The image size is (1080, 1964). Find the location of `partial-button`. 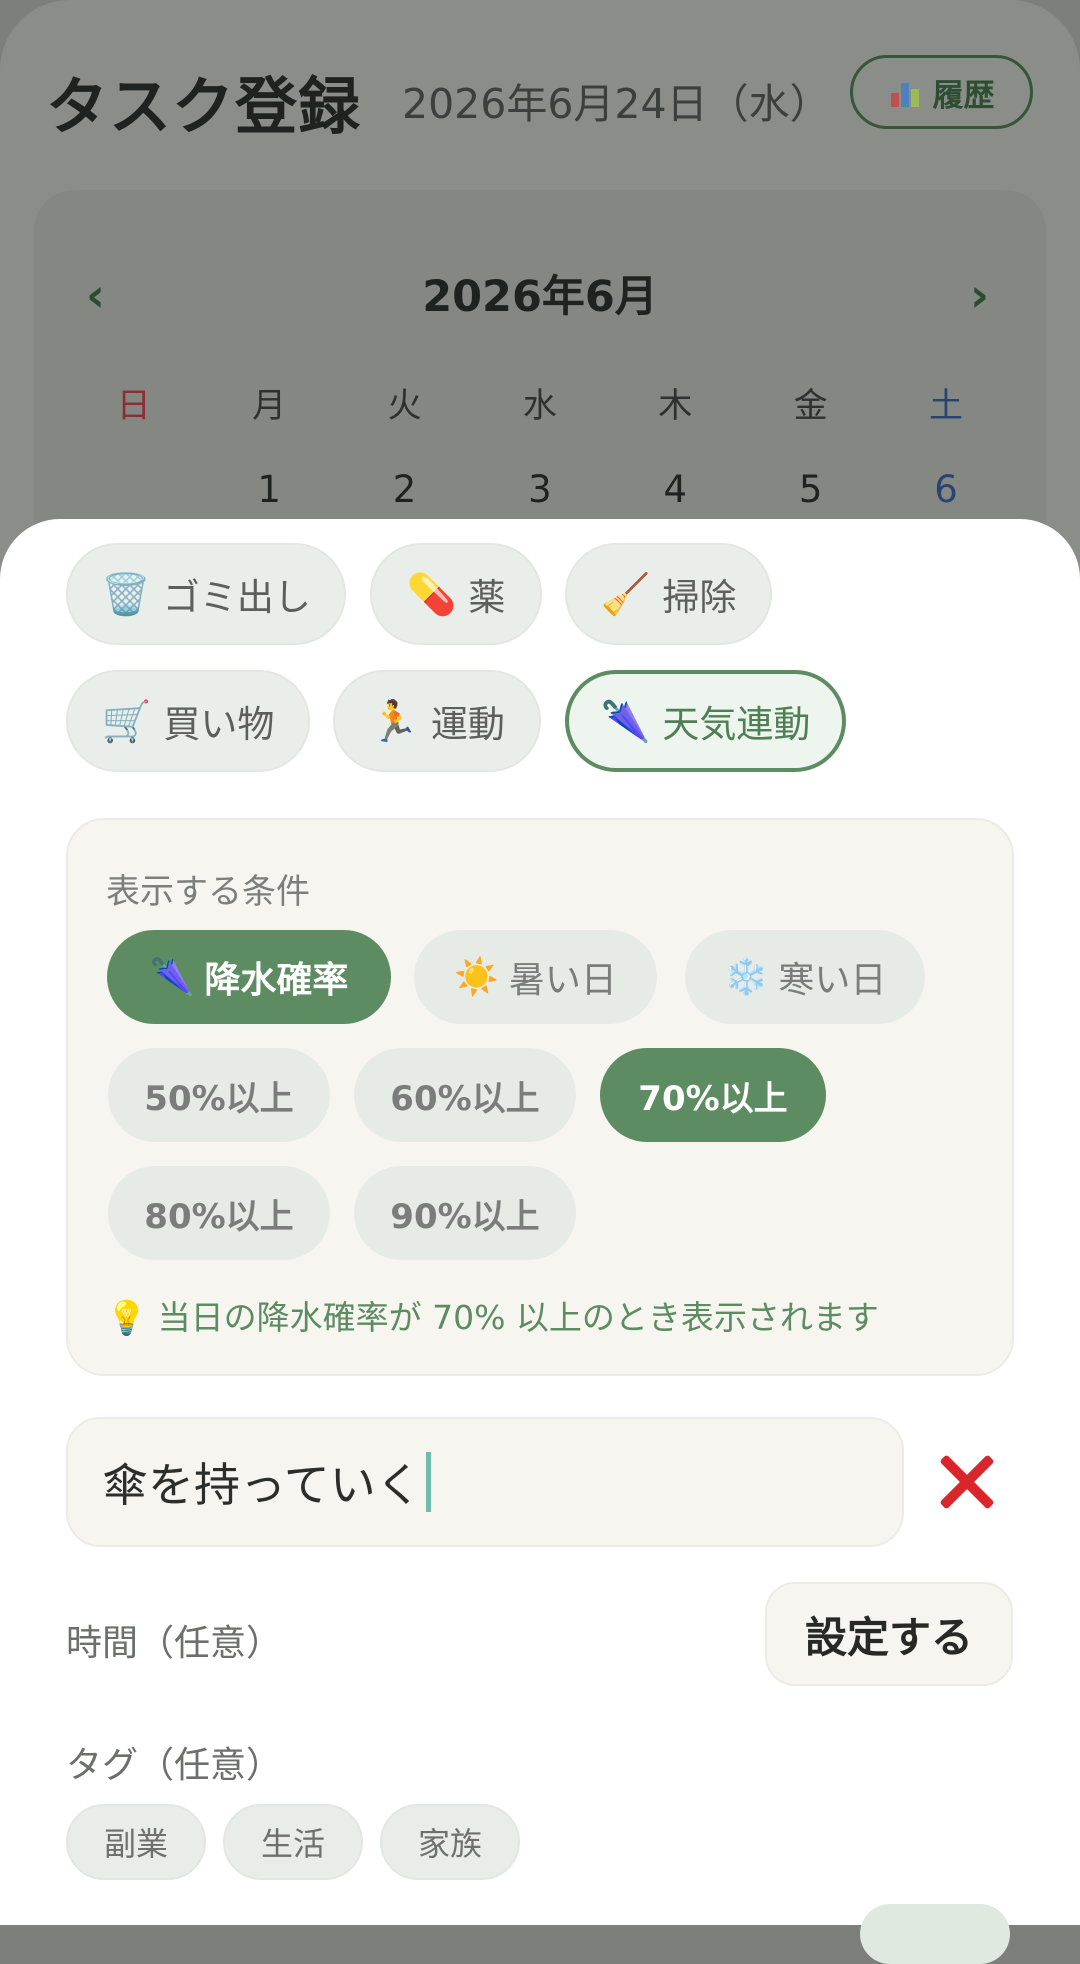

partial-button is located at coordinates (935, 1934).